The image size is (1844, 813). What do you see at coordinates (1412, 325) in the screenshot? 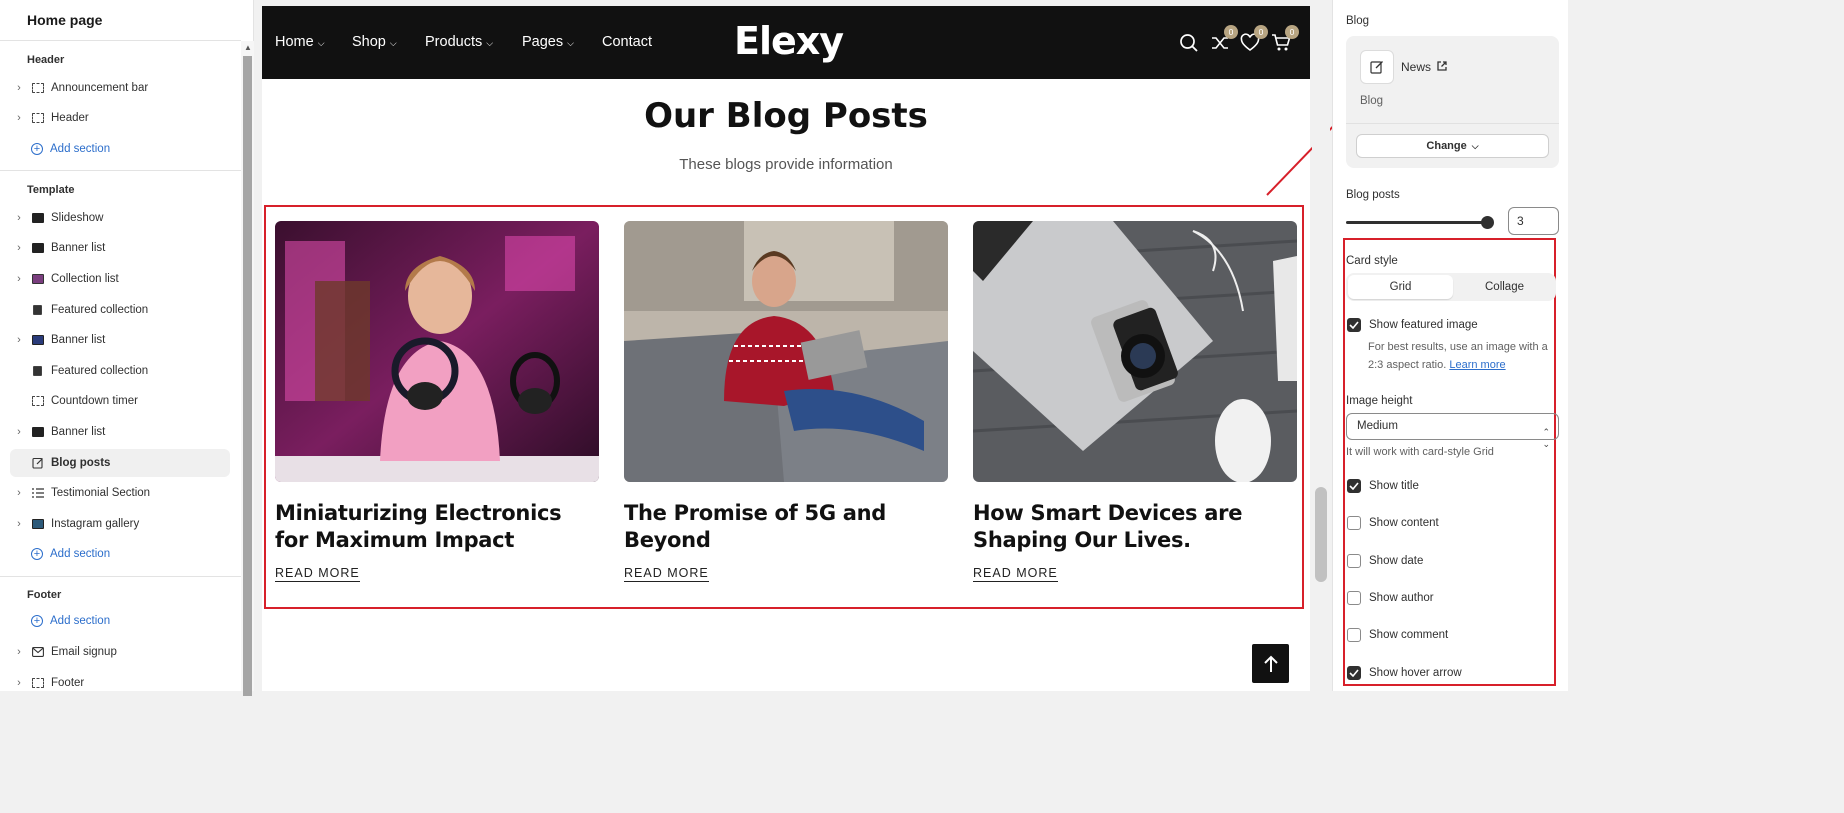
I see `show-featured-image-checkbox: Show featured image` at bounding box center [1412, 325].